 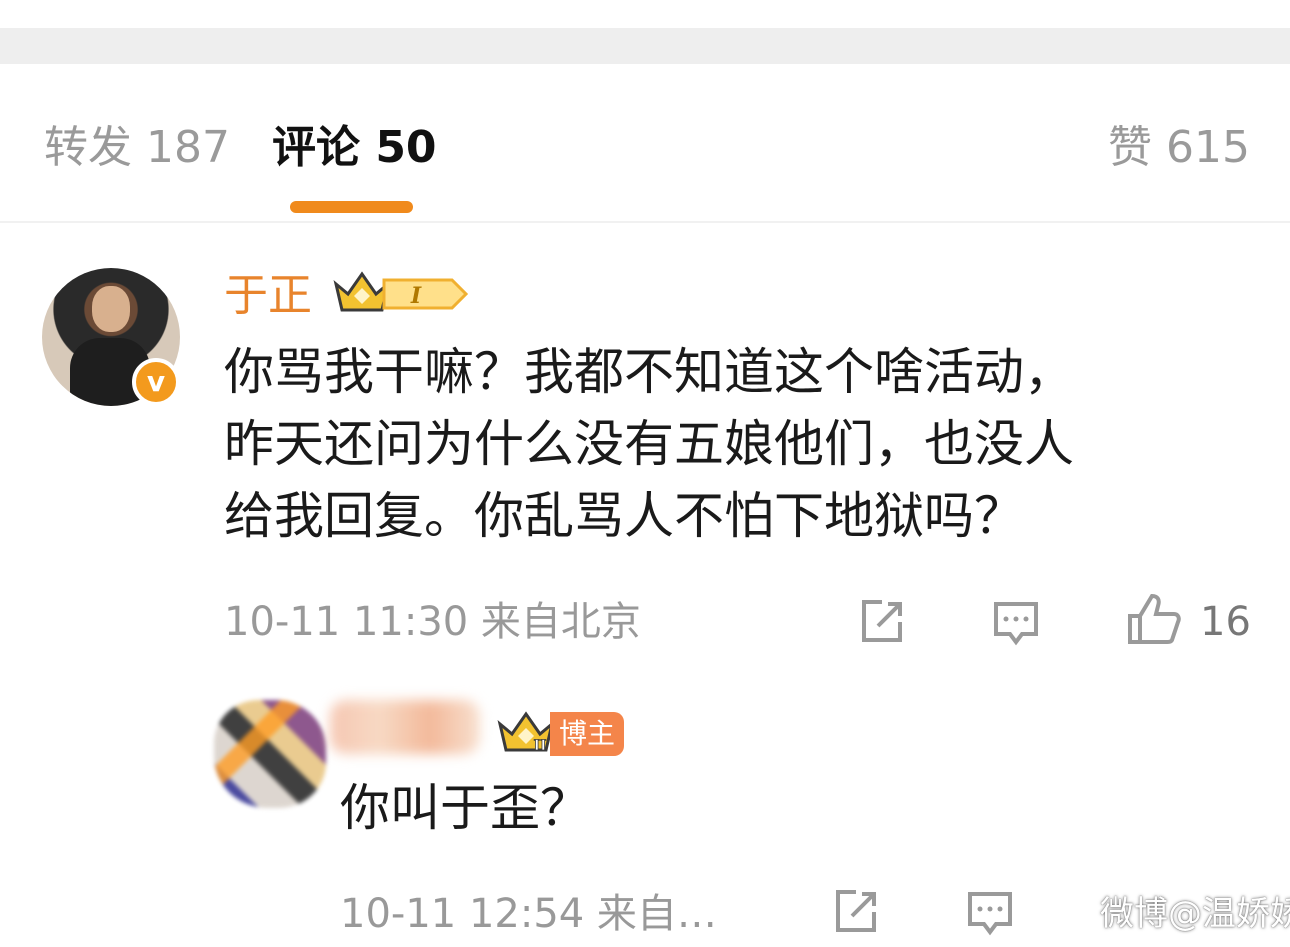 I want to click on active-tab-indicator, so click(x=351, y=207).